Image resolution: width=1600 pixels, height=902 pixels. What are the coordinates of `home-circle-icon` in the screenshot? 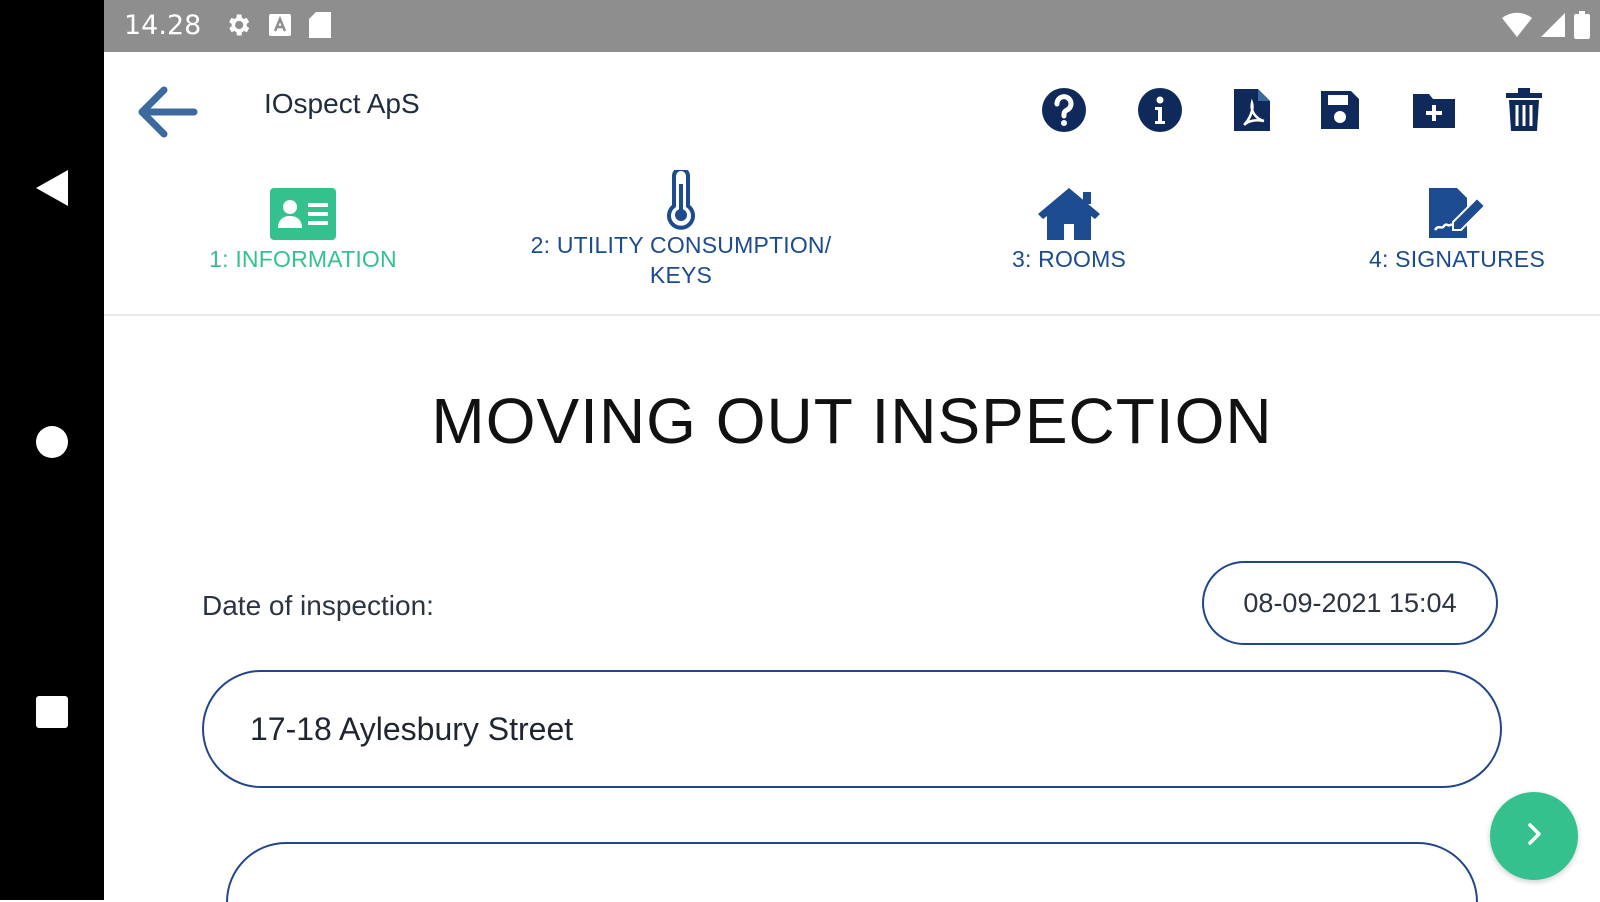 It's located at (52, 442).